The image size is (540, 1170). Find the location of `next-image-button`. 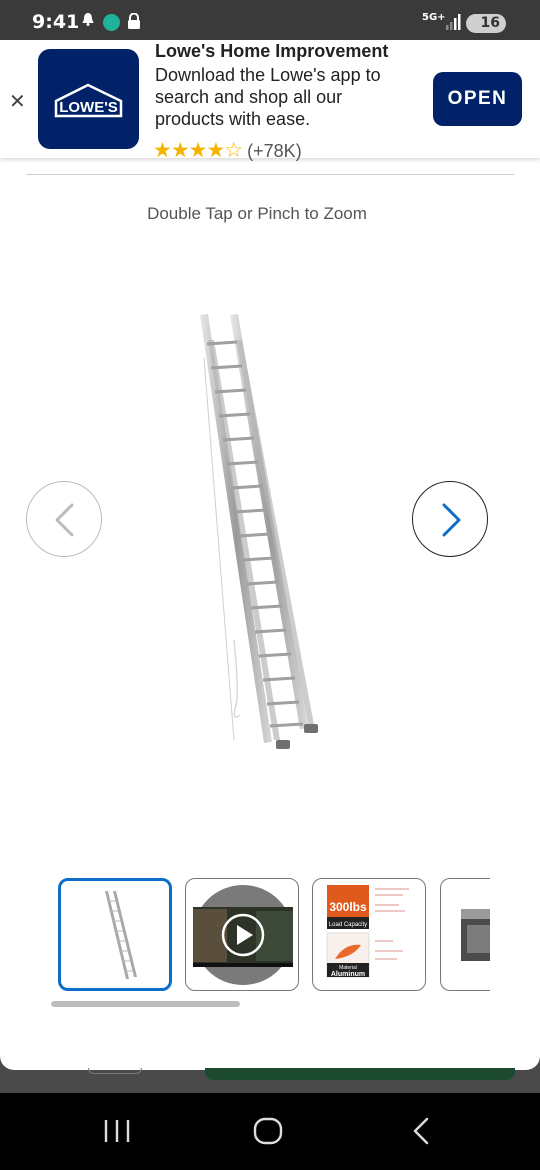

next-image-button is located at coordinates (450, 519).